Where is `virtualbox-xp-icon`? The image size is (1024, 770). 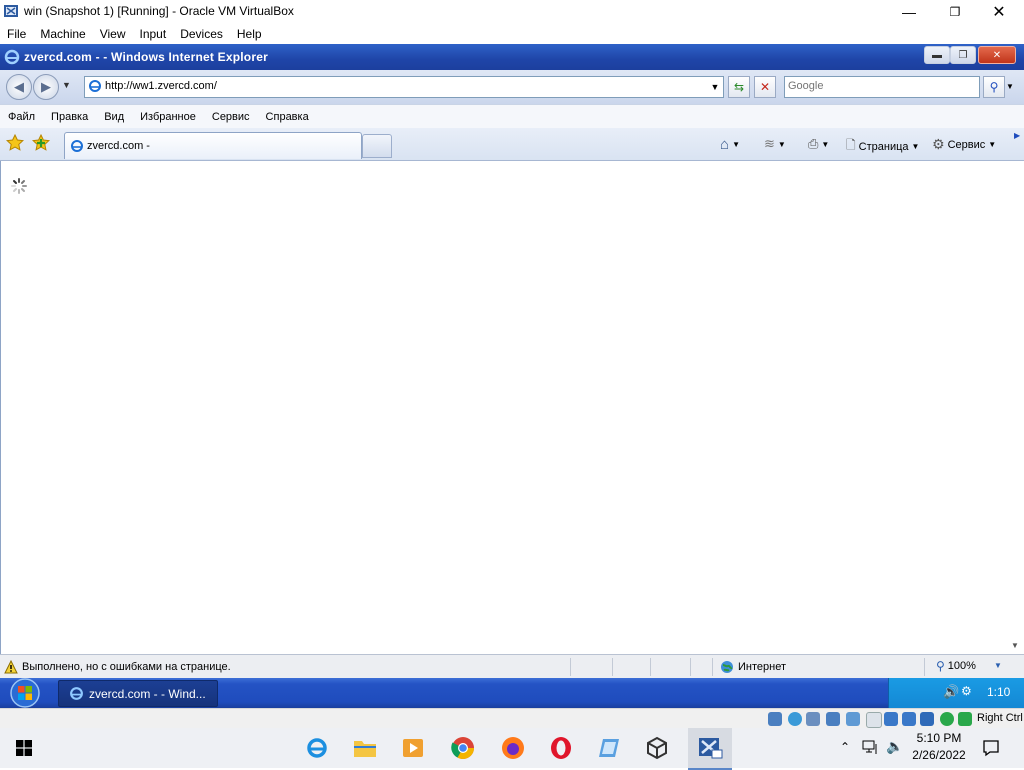 virtualbox-xp-icon is located at coordinates (711, 748).